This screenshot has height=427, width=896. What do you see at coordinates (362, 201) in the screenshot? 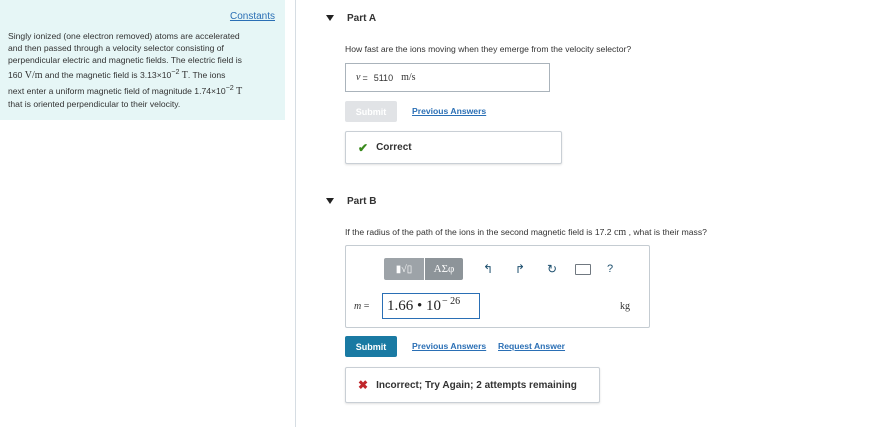
I see `part-b-title: Part B` at bounding box center [362, 201].